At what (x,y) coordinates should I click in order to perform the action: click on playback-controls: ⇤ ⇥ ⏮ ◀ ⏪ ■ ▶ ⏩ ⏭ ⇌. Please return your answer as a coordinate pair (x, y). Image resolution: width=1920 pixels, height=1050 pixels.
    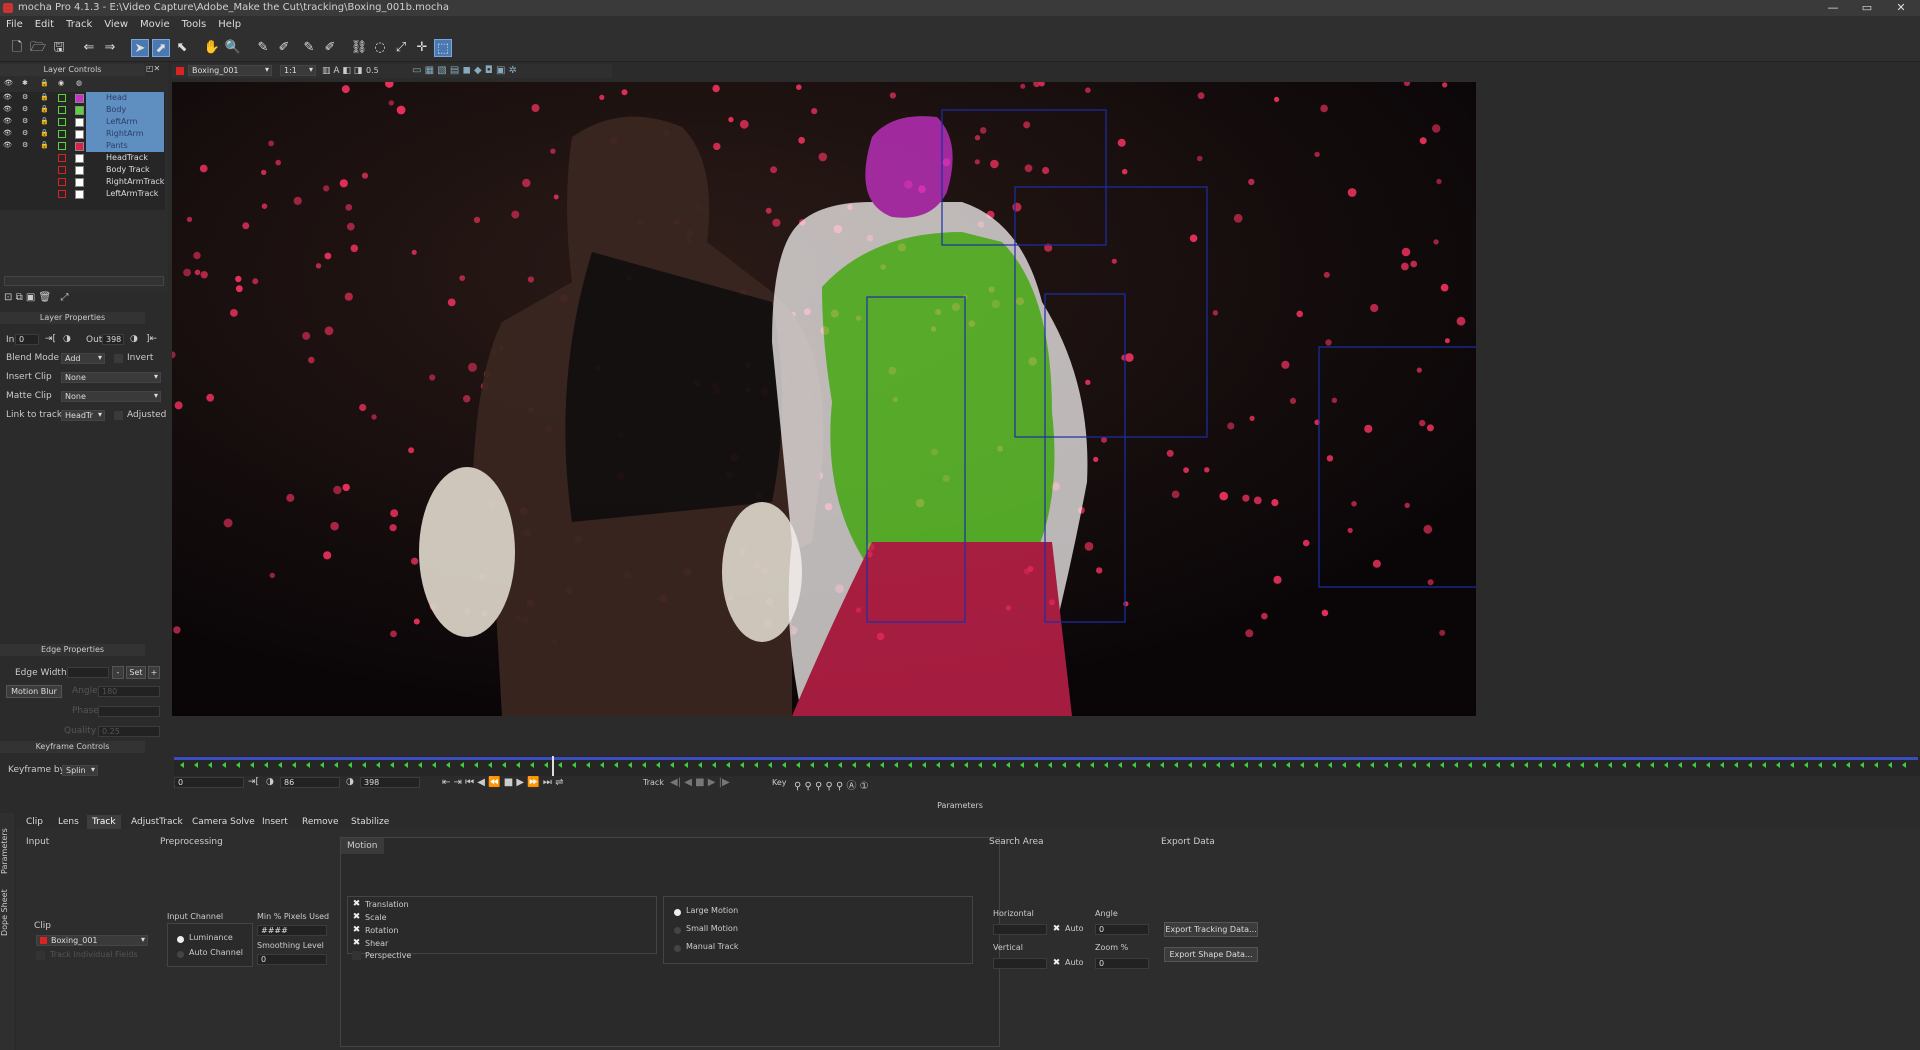
    Looking at the image, I should click on (502, 782).